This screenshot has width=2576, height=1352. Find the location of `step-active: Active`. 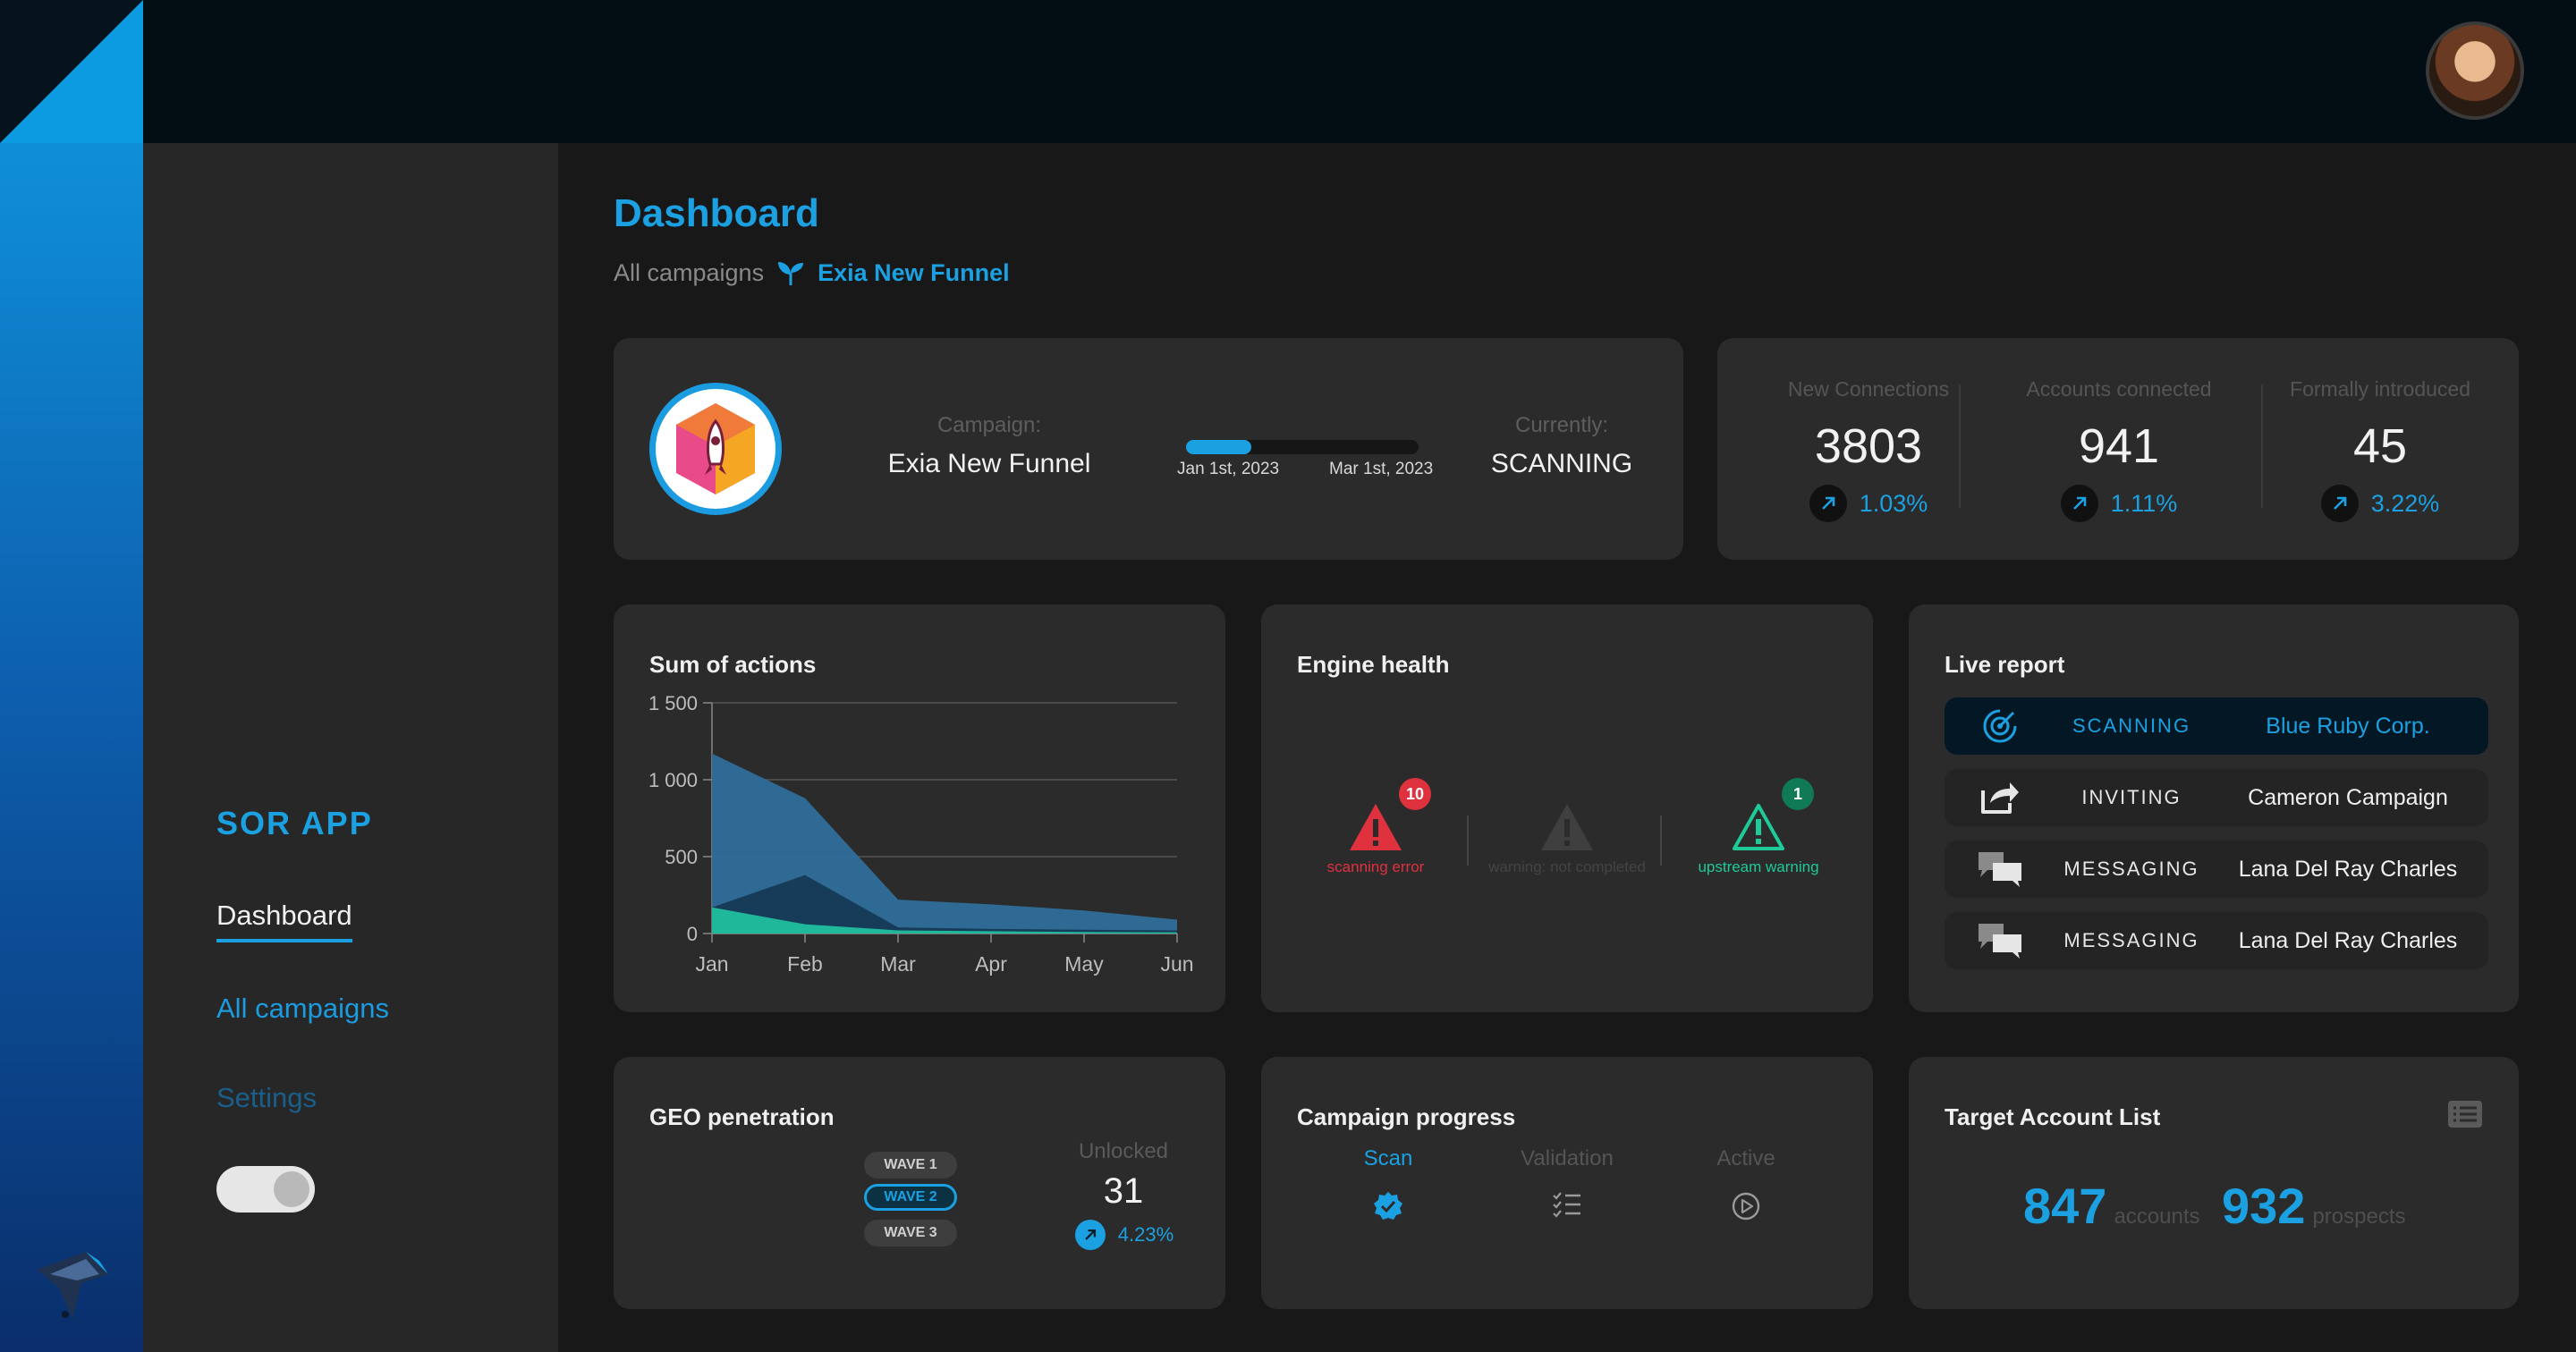

step-active: Active is located at coordinates (1746, 1183).